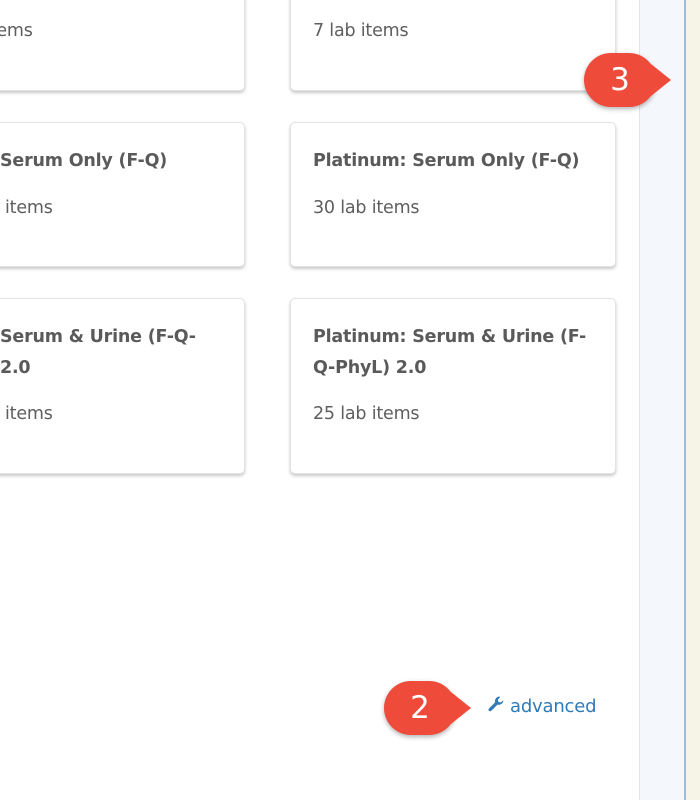  I want to click on card-title-line: Serum & Urine (F-Q-, so click(98, 337).